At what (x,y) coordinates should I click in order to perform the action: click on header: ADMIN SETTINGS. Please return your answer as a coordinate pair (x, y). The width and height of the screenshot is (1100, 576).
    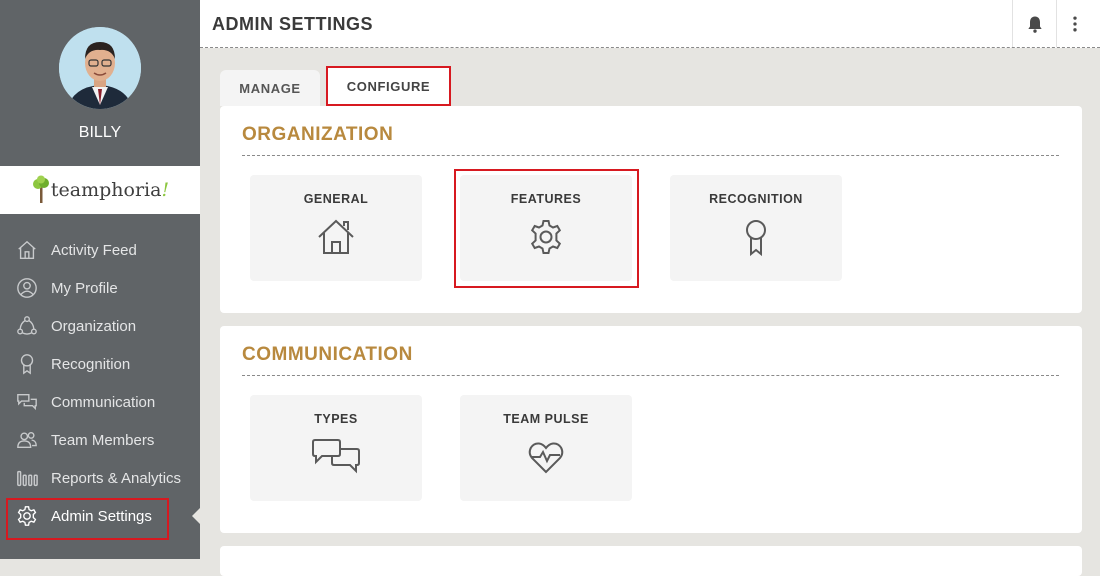
    Looking at the image, I should click on (650, 24).